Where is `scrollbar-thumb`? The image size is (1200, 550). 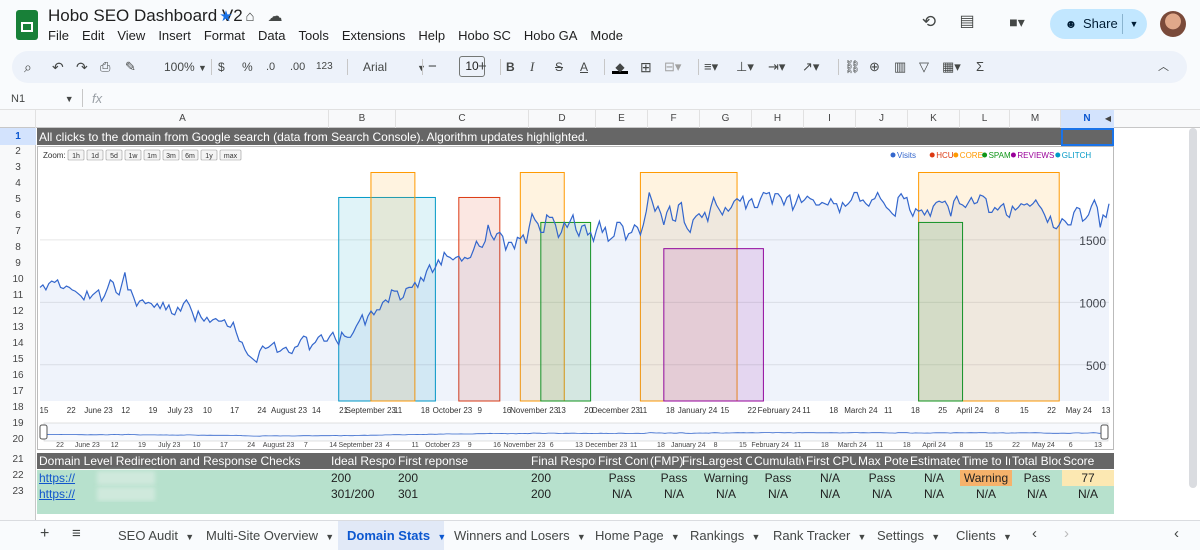 scrollbar-thumb is located at coordinates (1193, 308).